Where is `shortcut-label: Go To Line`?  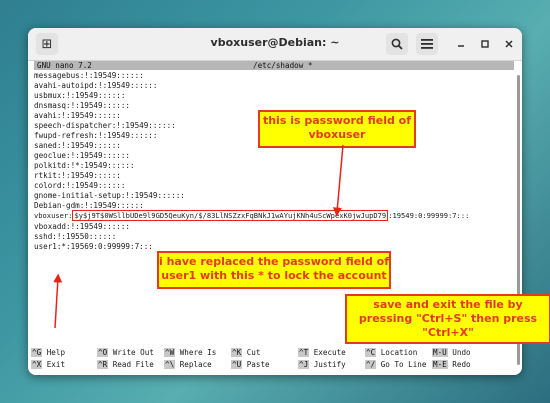 shortcut-label: Go To Line is located at coordinates (403, 364).